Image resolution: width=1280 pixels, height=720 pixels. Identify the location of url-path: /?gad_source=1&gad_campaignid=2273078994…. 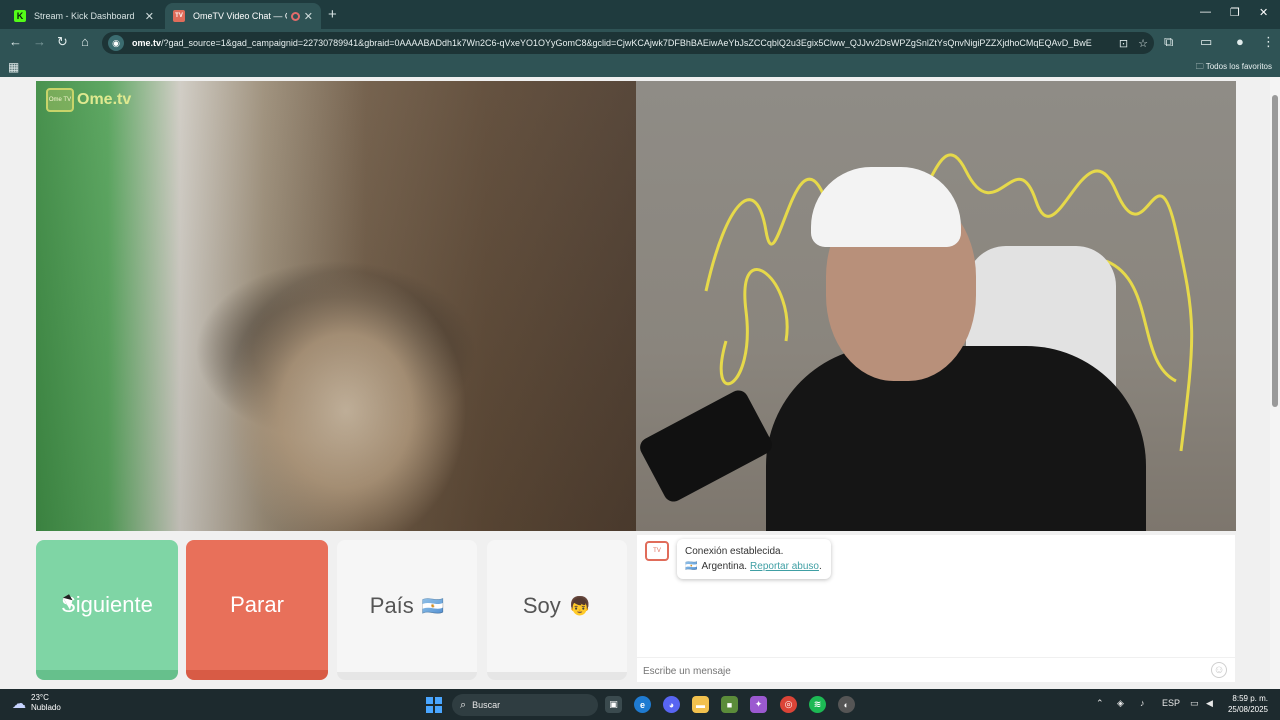
(626, 43).